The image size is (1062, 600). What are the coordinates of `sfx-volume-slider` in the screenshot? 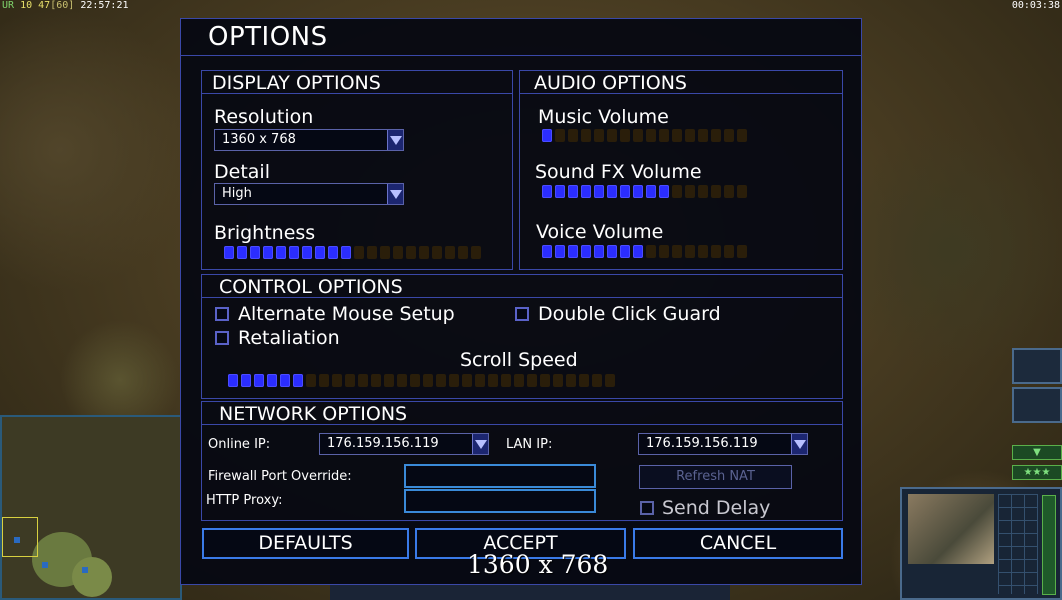 It's located at (644, 192).